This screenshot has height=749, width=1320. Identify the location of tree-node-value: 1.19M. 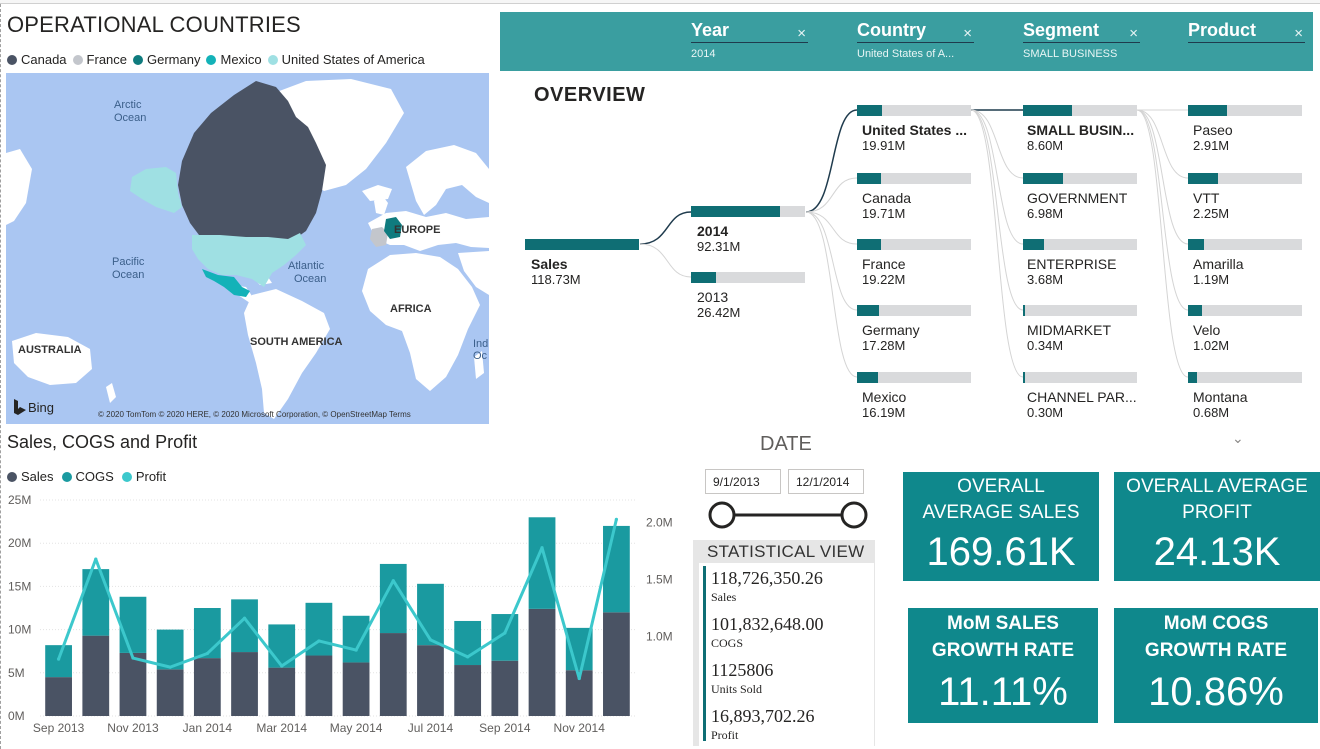
(1211, 279).